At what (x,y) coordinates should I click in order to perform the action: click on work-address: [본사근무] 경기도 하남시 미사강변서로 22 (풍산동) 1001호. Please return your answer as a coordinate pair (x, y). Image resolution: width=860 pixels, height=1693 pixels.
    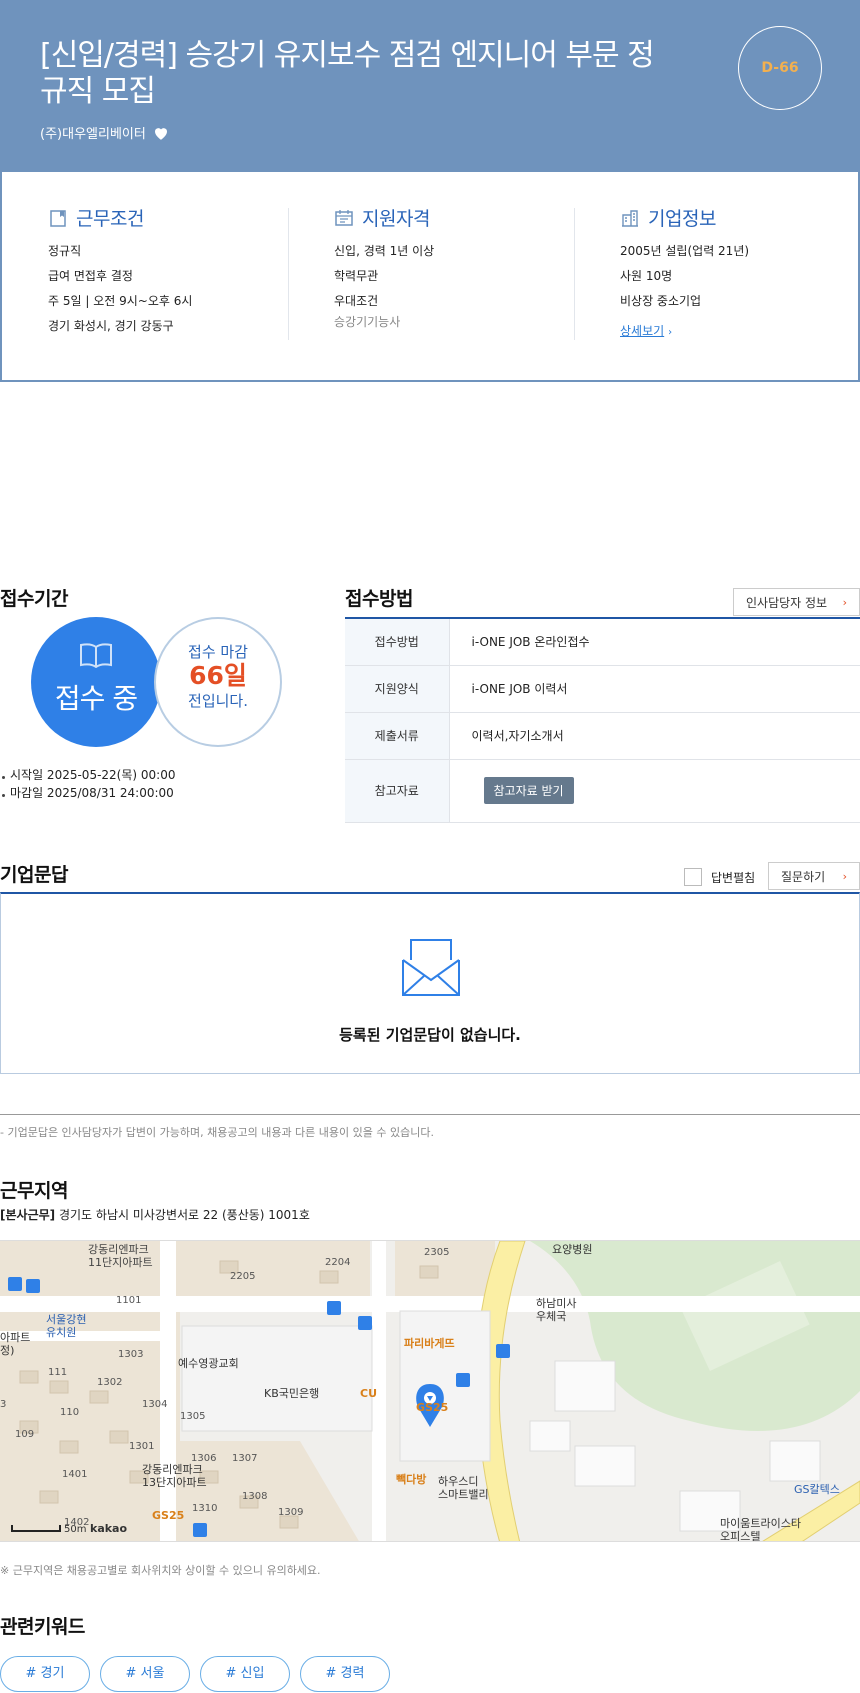
    Looking at the image, I should click on (155, 1214).